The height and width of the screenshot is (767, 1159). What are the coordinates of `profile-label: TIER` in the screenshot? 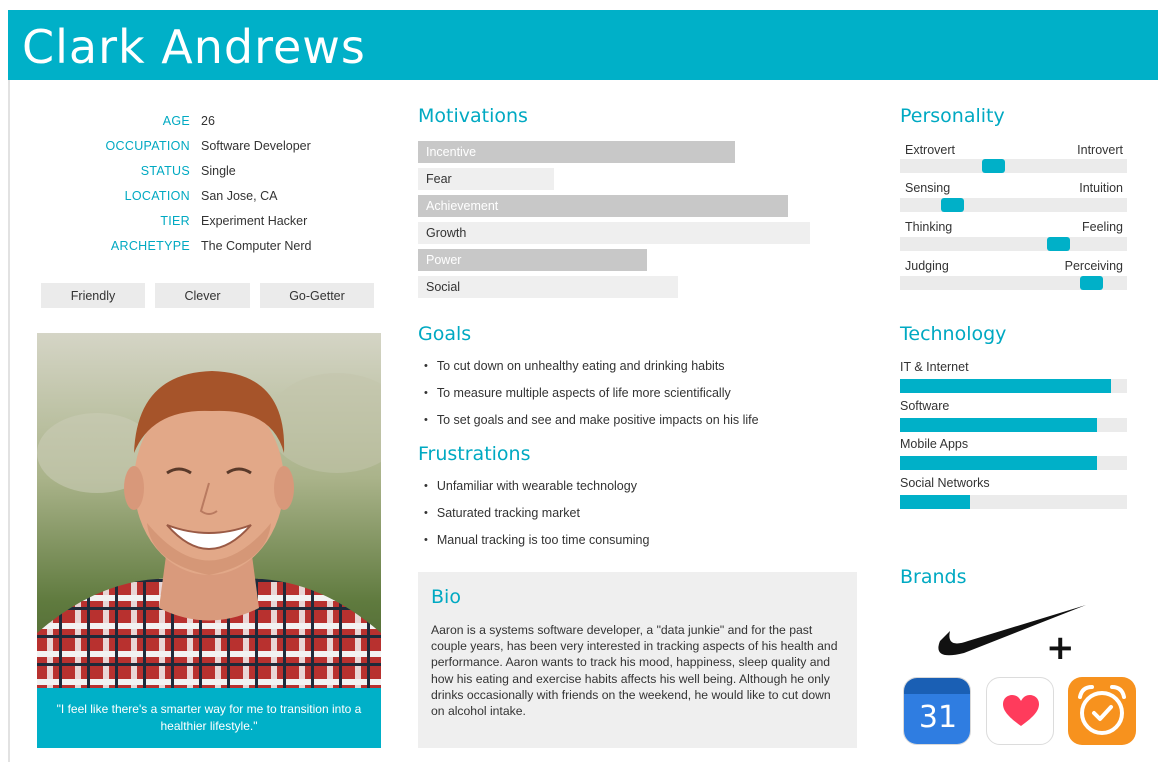 It's located at (175, 220).